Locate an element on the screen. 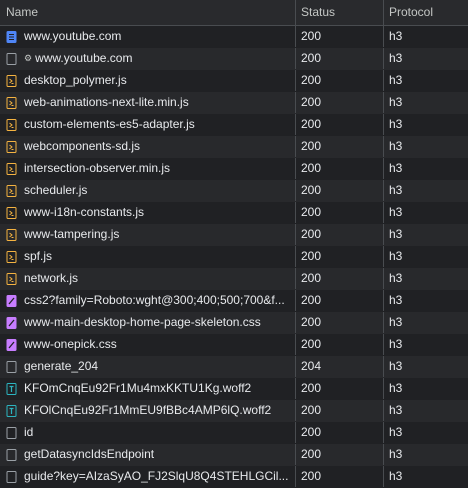 The width and height of the screenshot is (468, 488). table-row: www.youtube.com 200 h3 is located at coordinates (234, 37).